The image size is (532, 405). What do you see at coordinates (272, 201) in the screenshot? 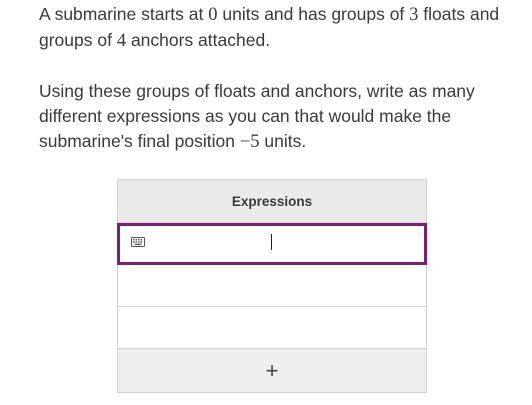
I see `table-header: Expressions` at bounding box center [272, 201].